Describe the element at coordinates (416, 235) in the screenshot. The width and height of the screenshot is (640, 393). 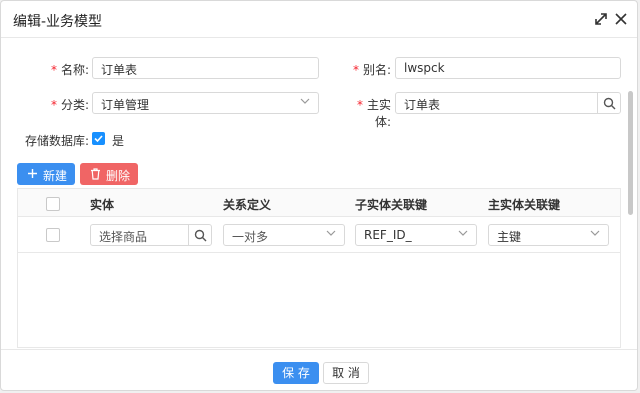
I see `child-key-select: REF_ID_` at that location.